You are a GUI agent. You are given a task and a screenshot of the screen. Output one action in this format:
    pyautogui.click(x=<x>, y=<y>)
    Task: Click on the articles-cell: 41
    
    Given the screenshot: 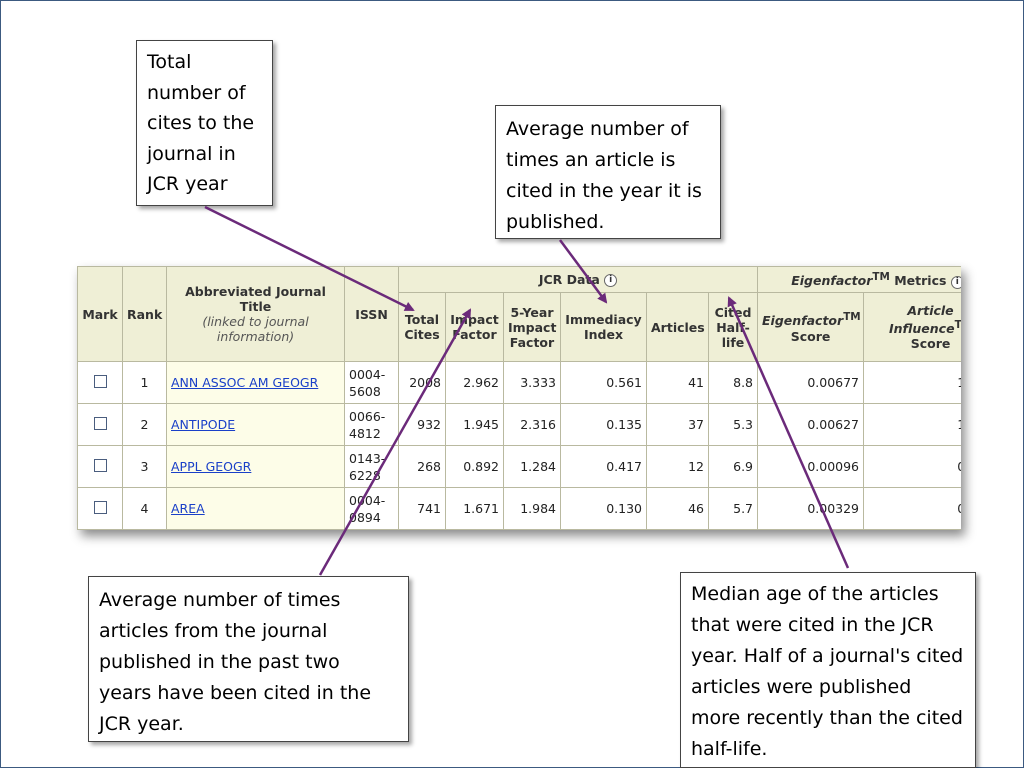 What is the action you would take?
    pyautogui.click(x=677, y=382)
    